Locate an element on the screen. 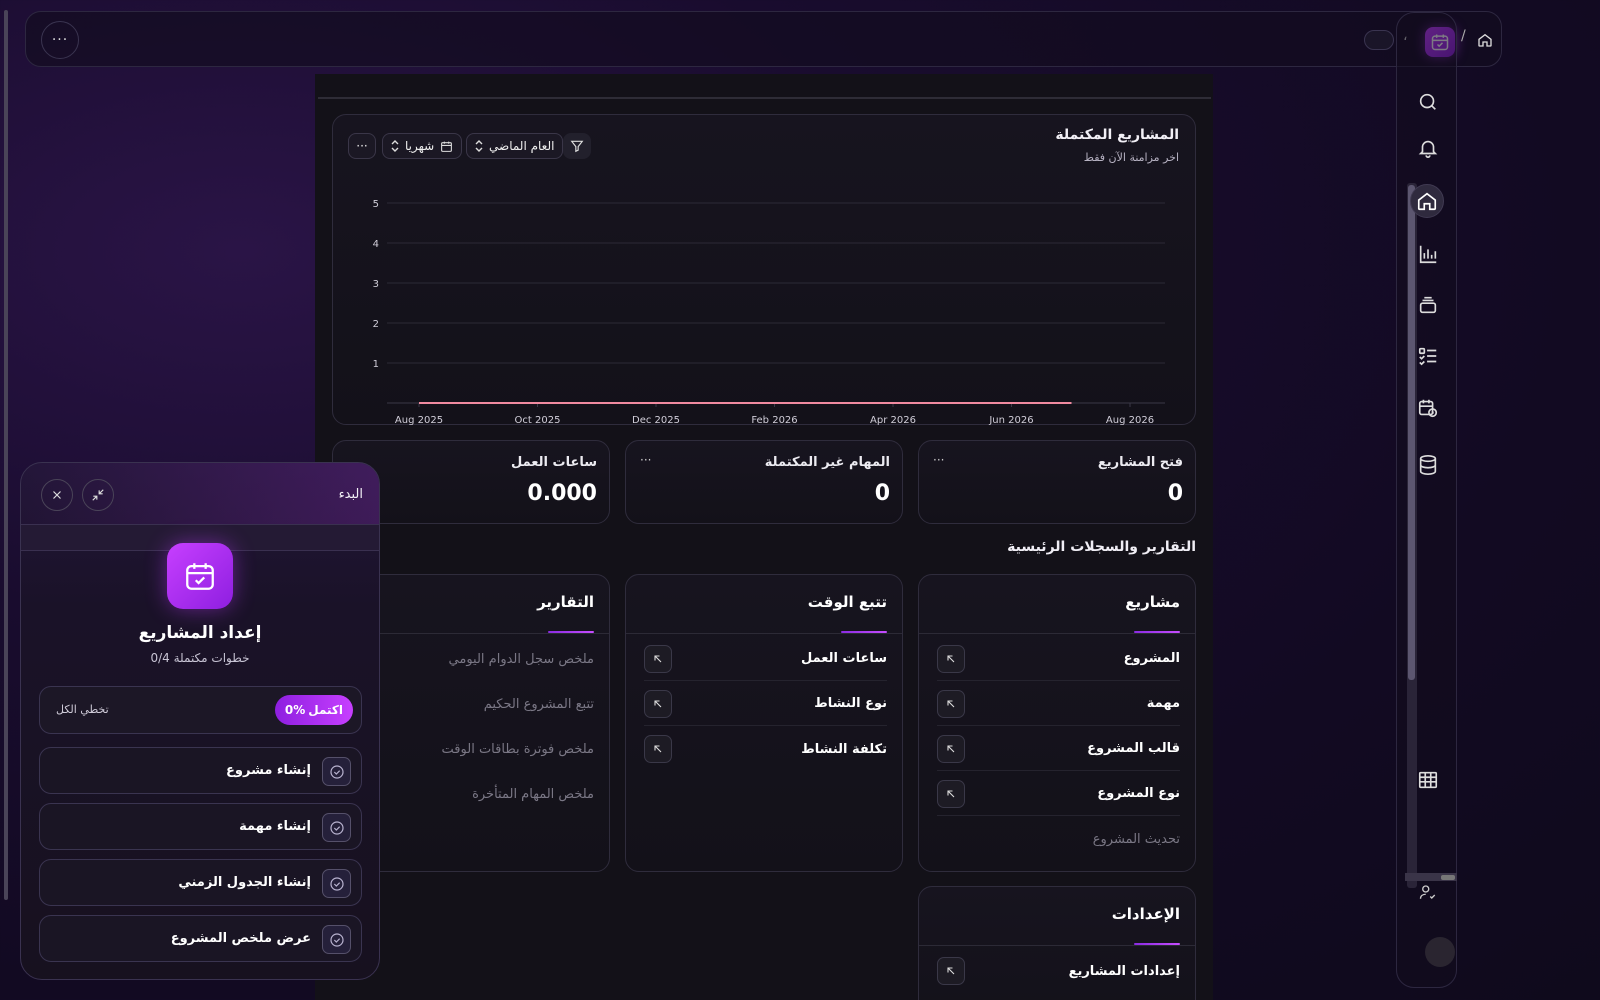  setup-step: إنشاء مشروع is located at coordinates (200, 770).